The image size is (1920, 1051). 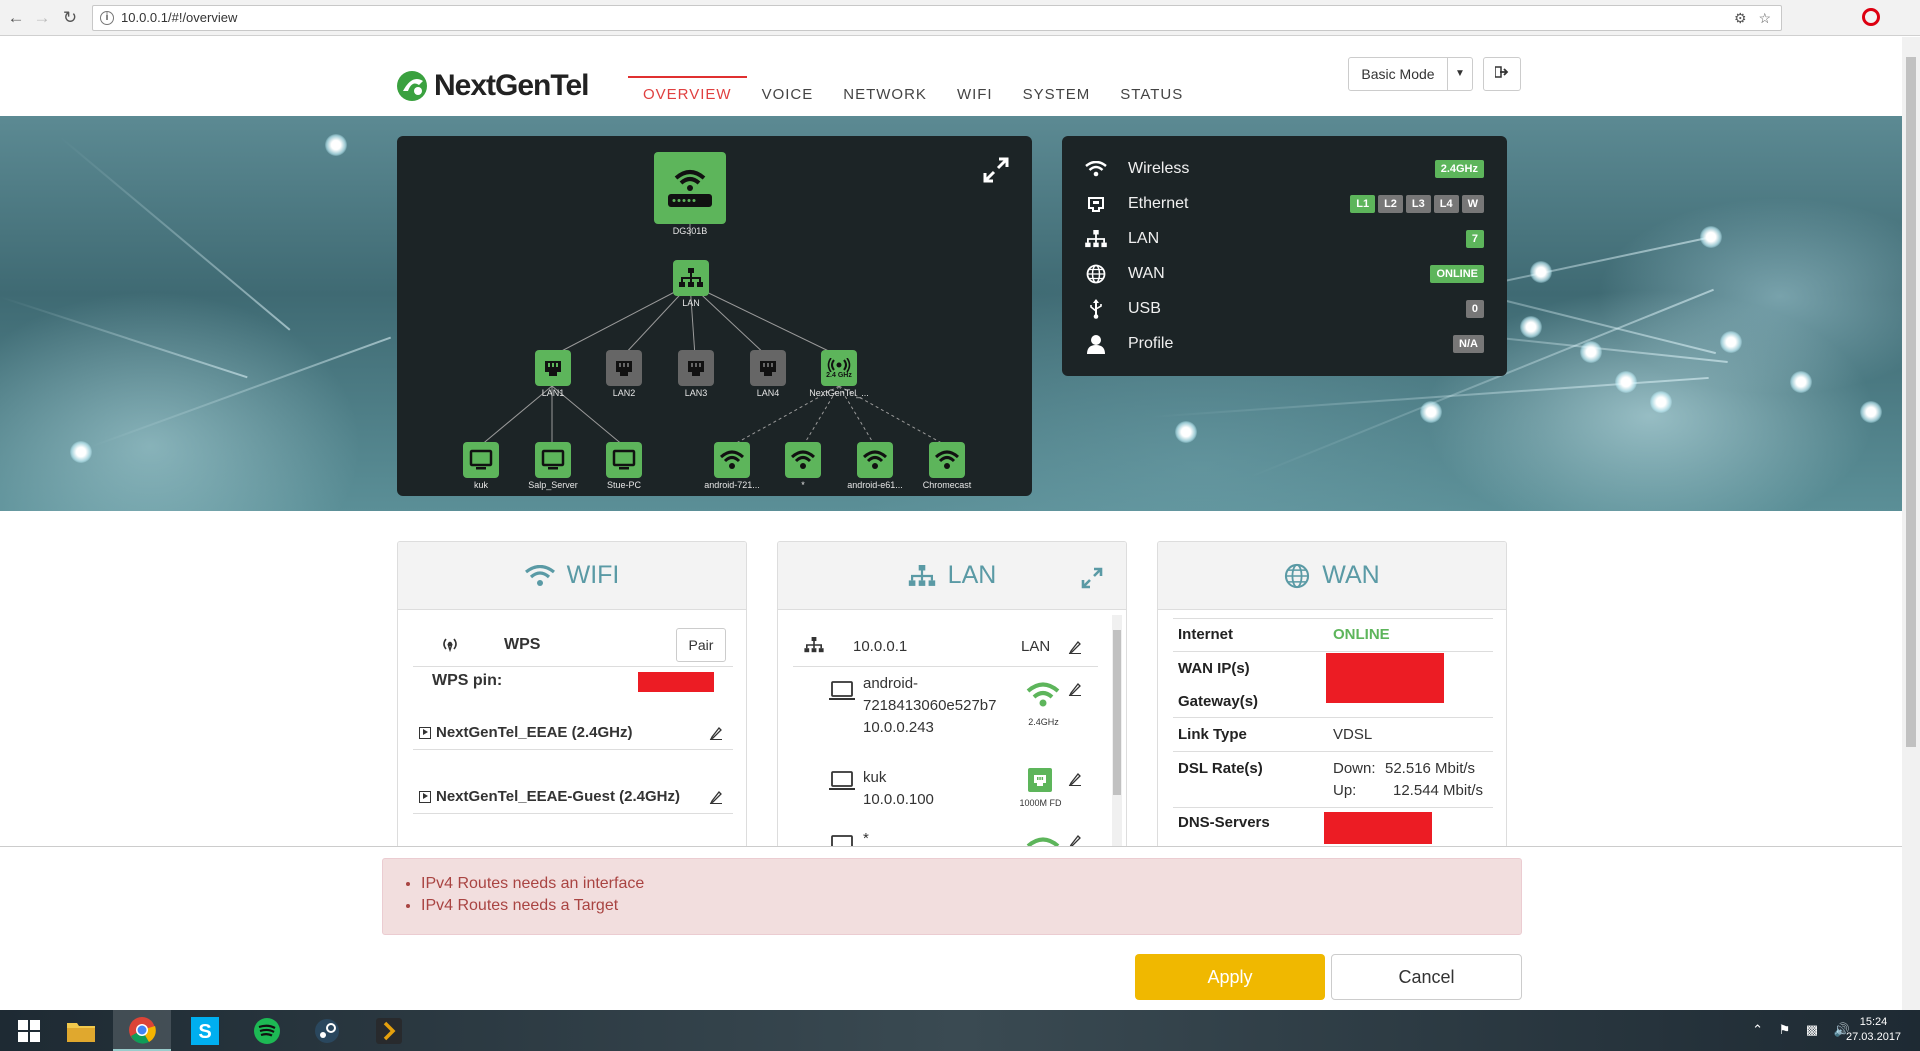 I want to click on page-scroll-thumb, so click(x=1911, y=402).